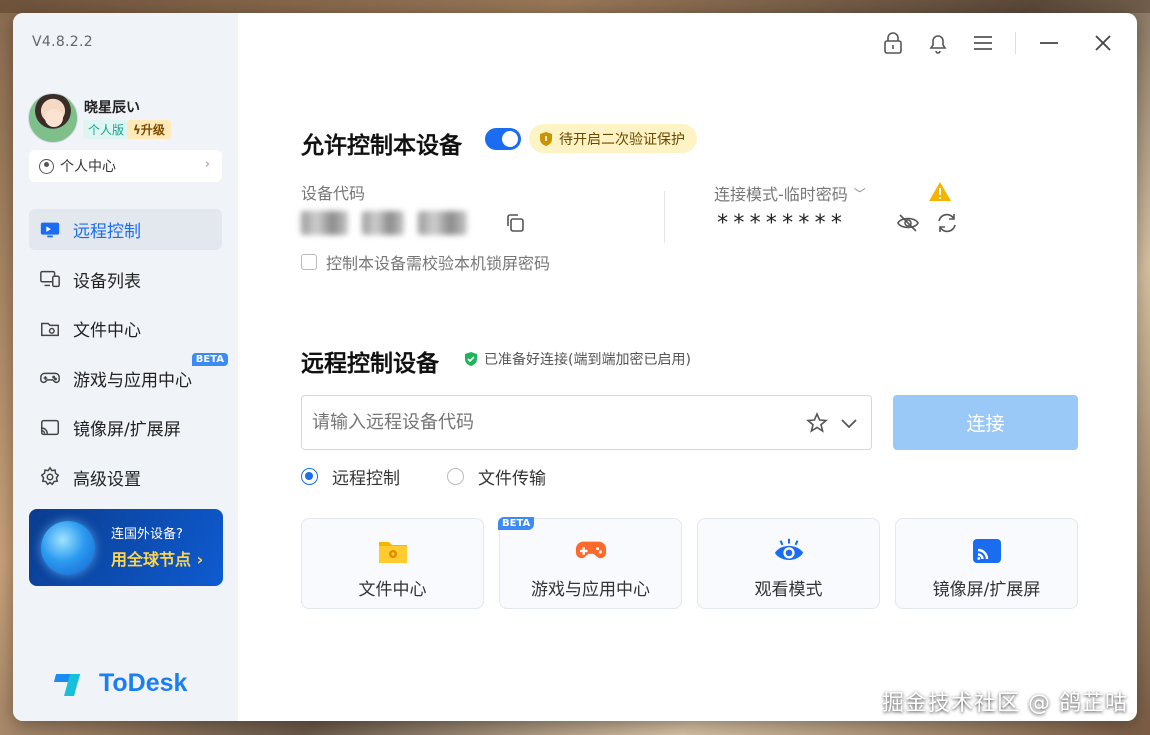  I want to click on connect-button: 连接, so click(985, 422).